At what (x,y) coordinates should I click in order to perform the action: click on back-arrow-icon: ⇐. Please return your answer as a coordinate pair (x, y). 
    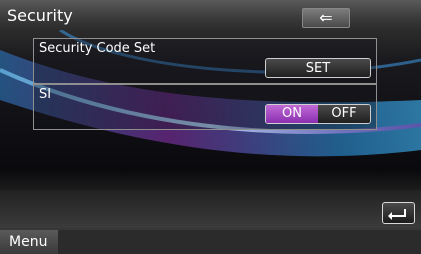
    Looking at the image, I should click on (326, 17).